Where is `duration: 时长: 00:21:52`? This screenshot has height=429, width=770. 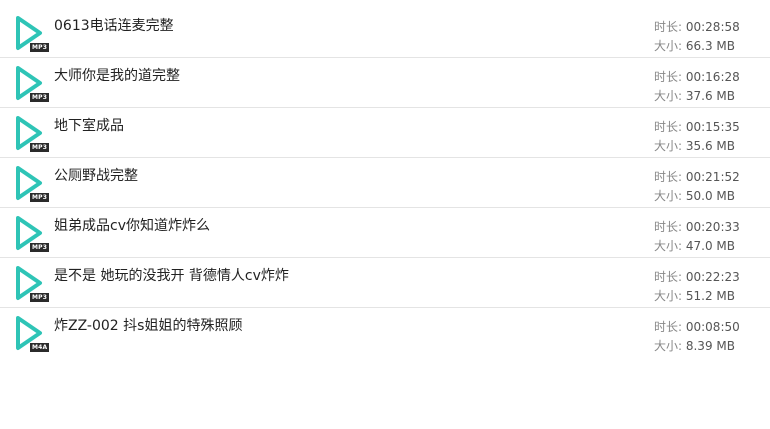
duration: 时长: 00:21:52 is located at coordinates (697, 176).